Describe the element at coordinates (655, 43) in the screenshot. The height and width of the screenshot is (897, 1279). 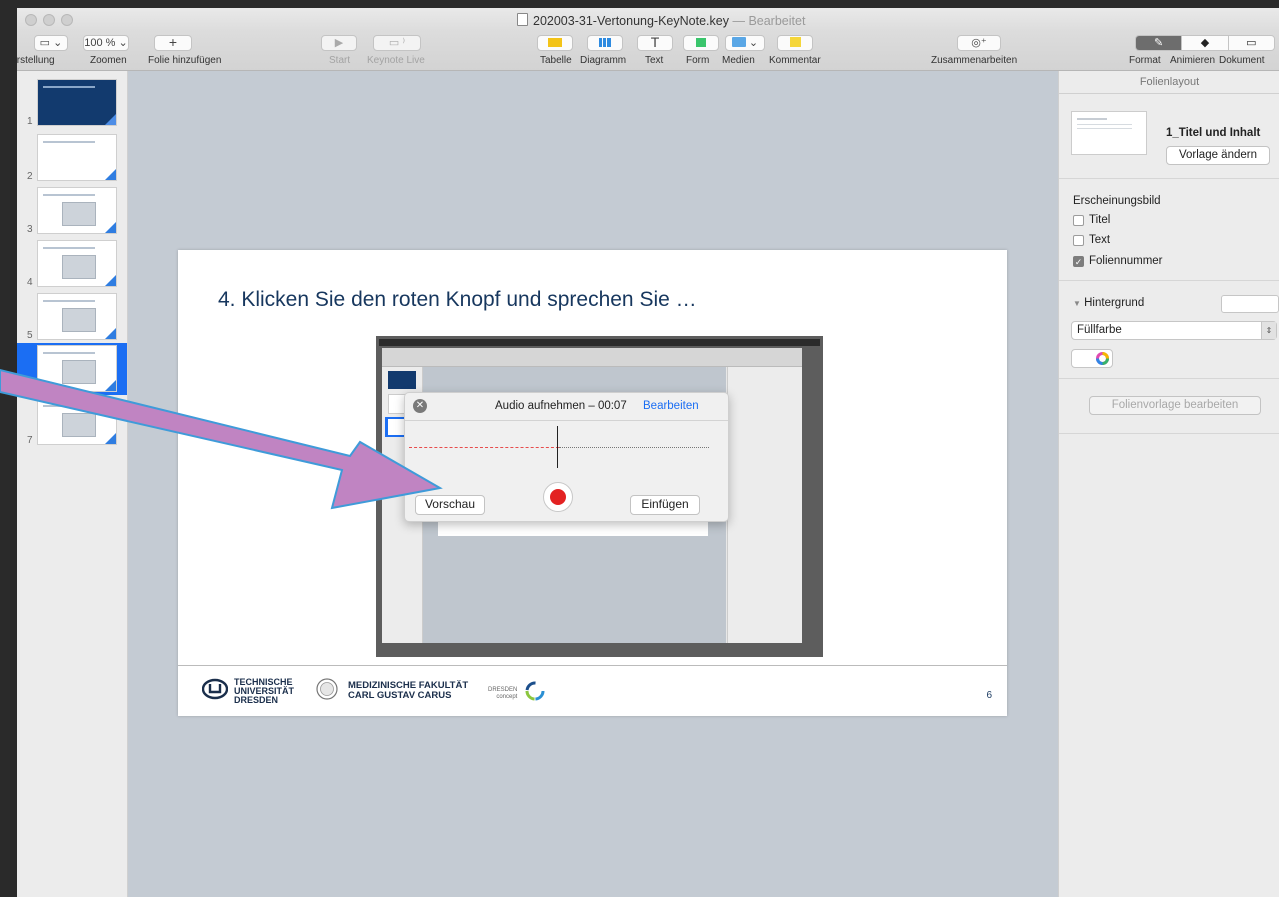
I see `text-button: T` at that location.